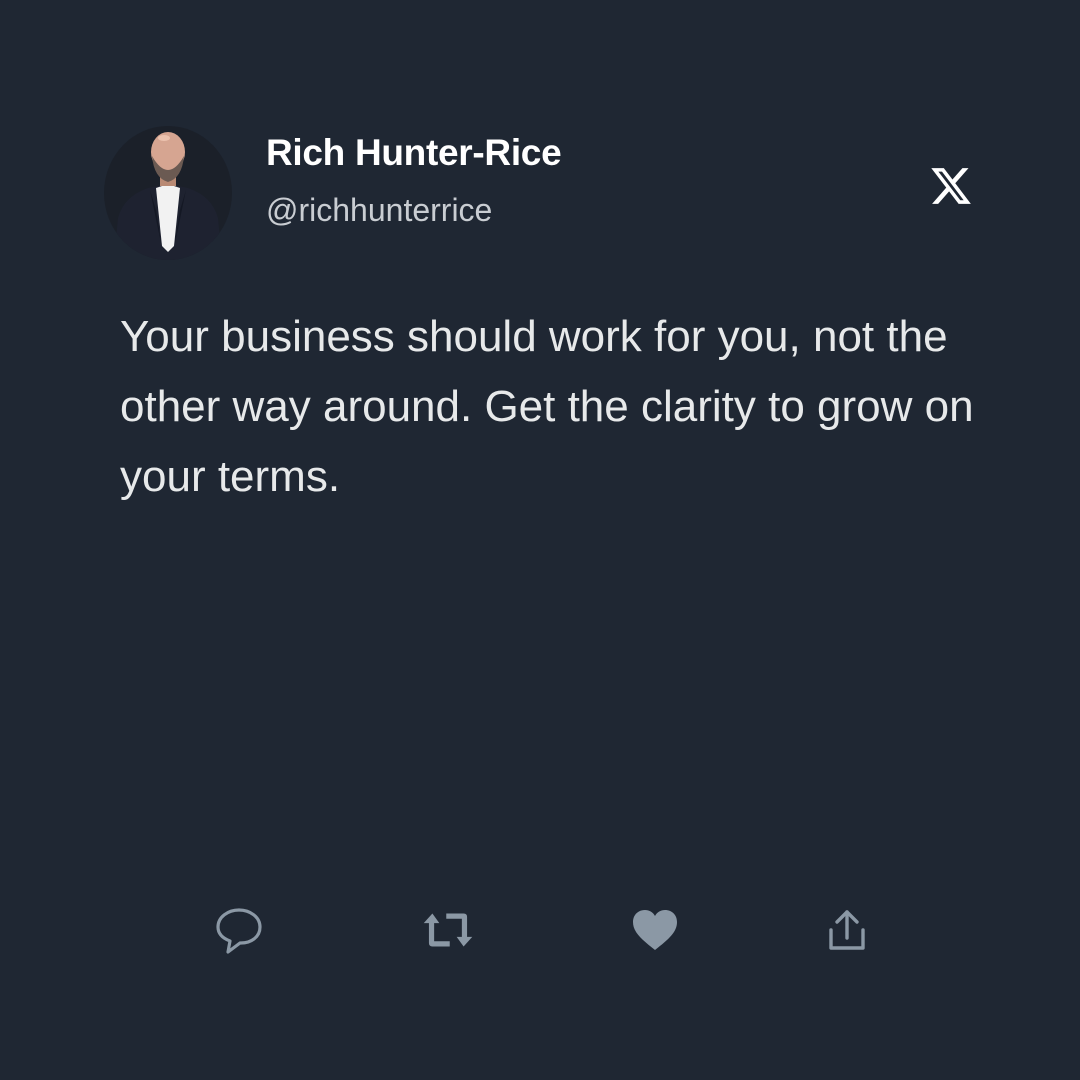  I want to click on avatar, so click(168, 193).